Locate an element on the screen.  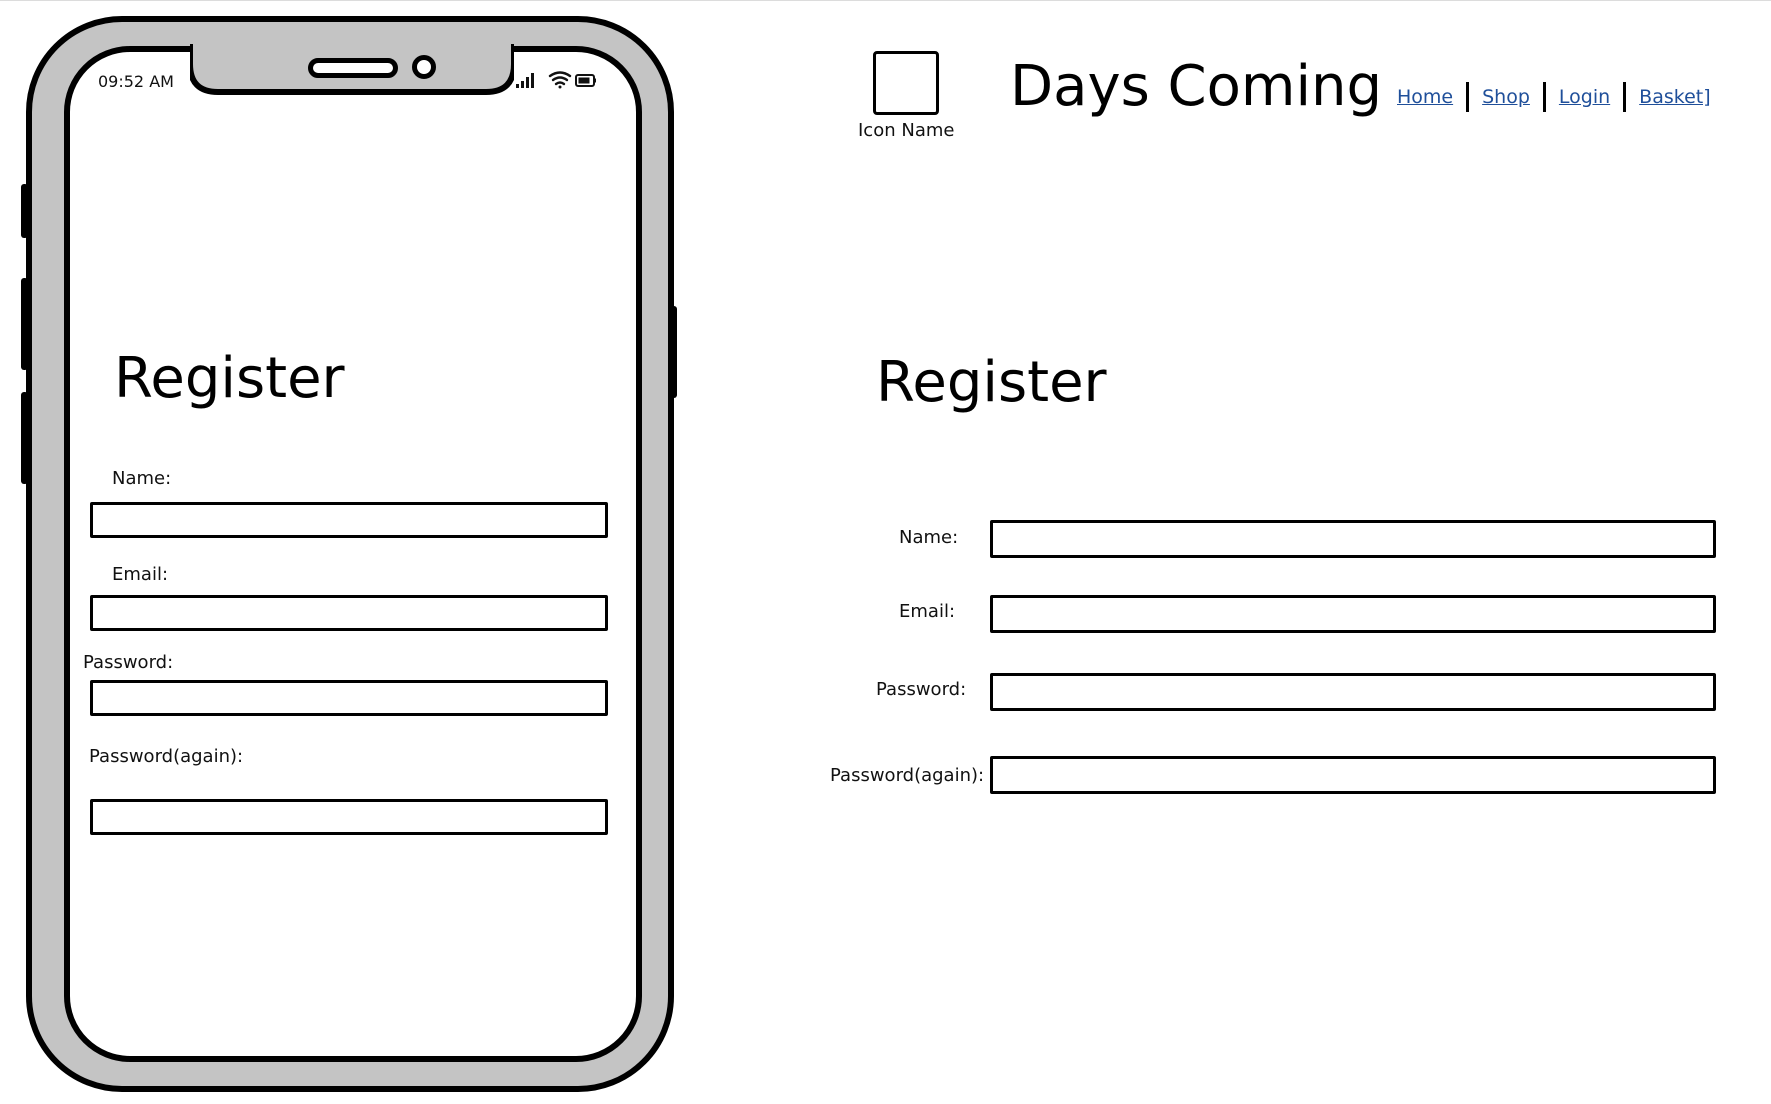
image-placeholder-icon is located at coordinates (906, 83).